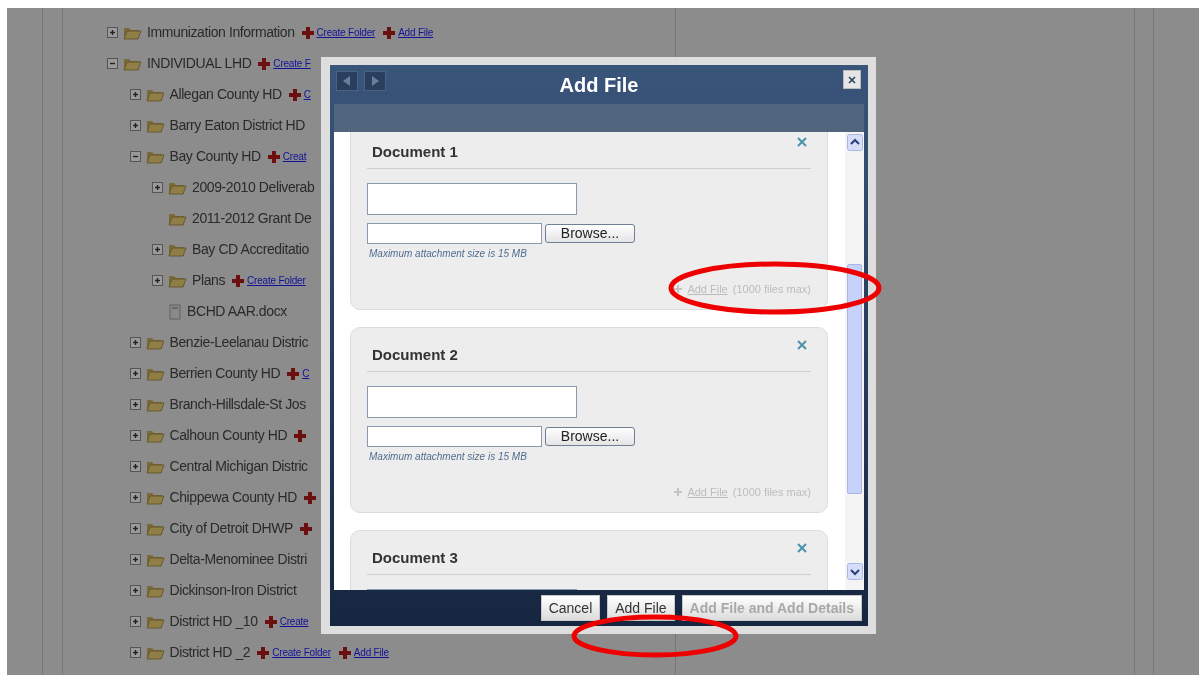 This screenshot has width=1199, height=675. I want to click on tree-item-label: INDIVIDUAL LHD, so click(199, 63).